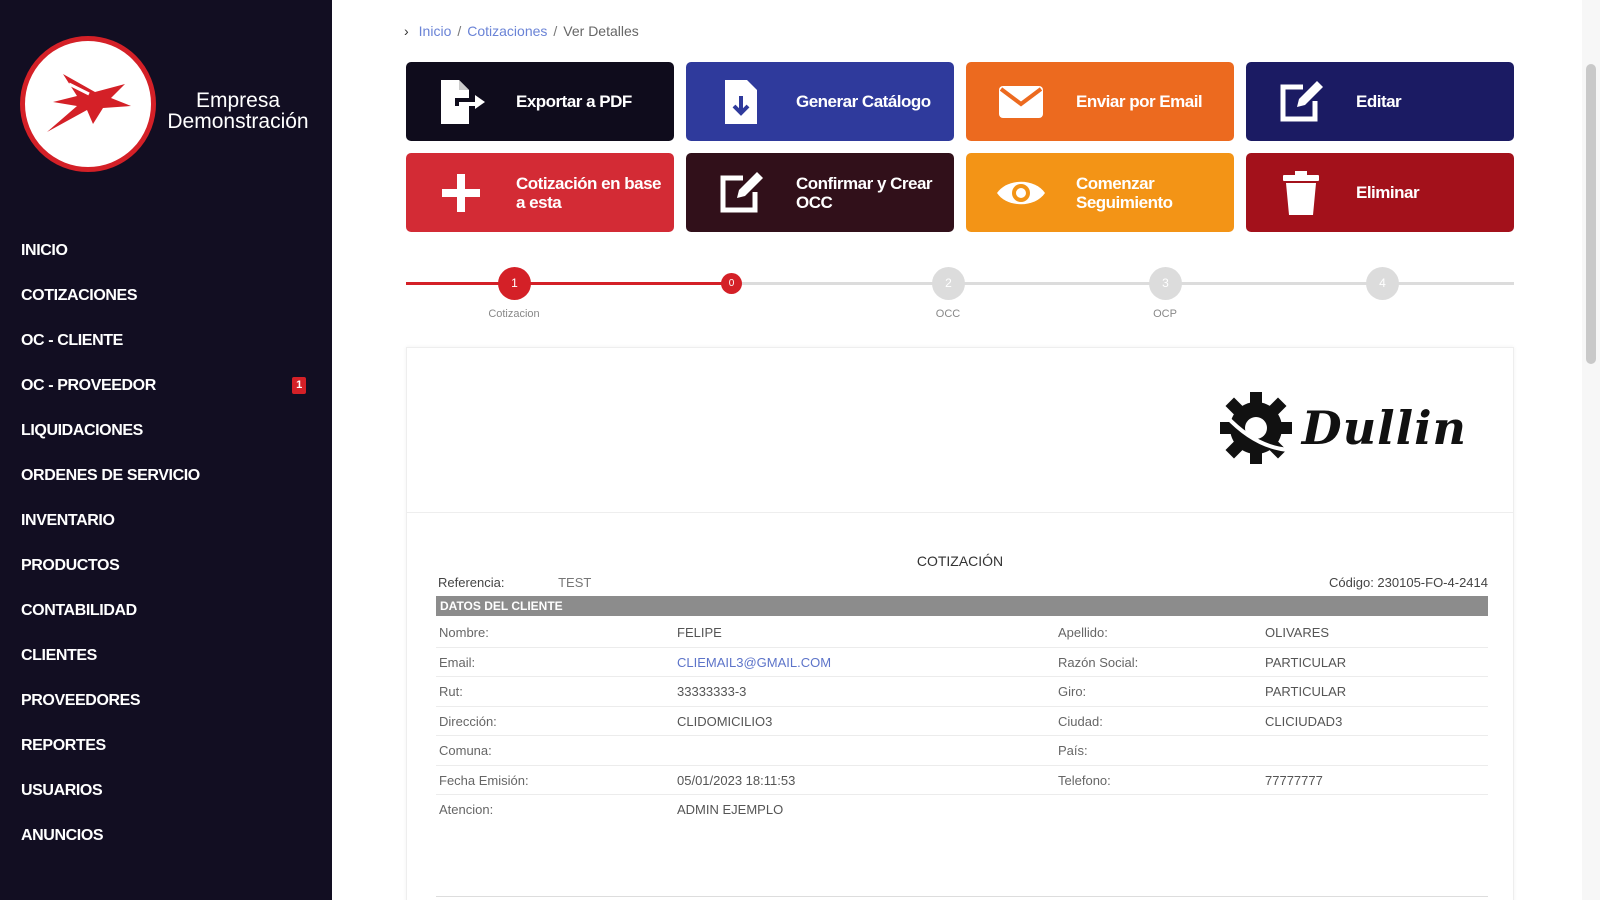 Image resolution: width=1600 pixels, height=900 pixels. Describe the element at coordinates (863, 101) in the screenshot. I see `generate-catalog-label: Generar Catálogo` at that location.